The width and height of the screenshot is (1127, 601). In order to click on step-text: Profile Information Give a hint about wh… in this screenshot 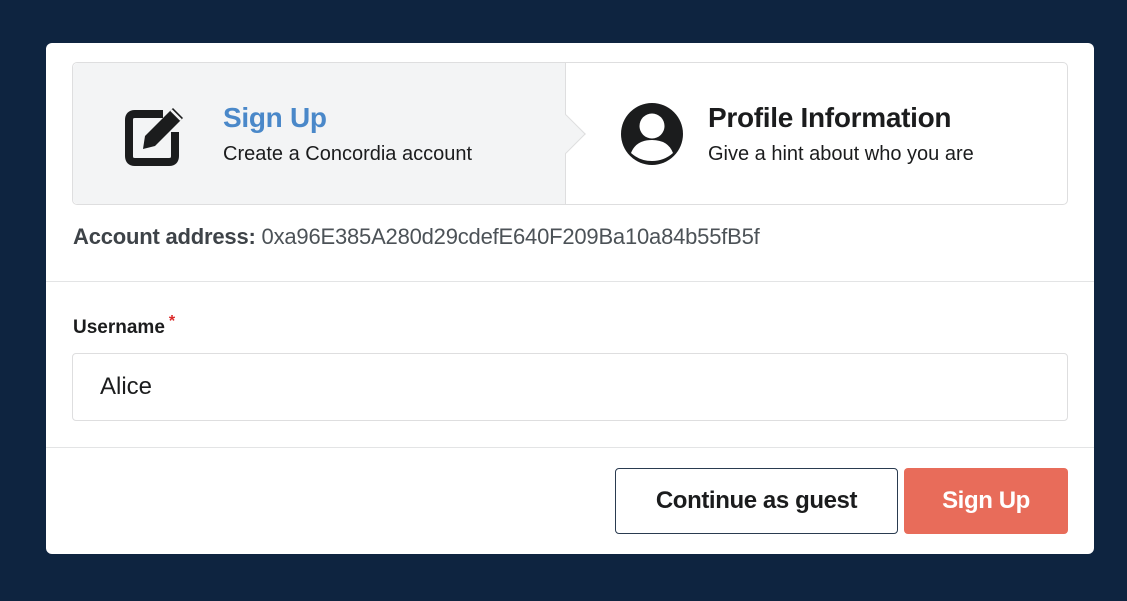, I will do `click(841, 133)`.